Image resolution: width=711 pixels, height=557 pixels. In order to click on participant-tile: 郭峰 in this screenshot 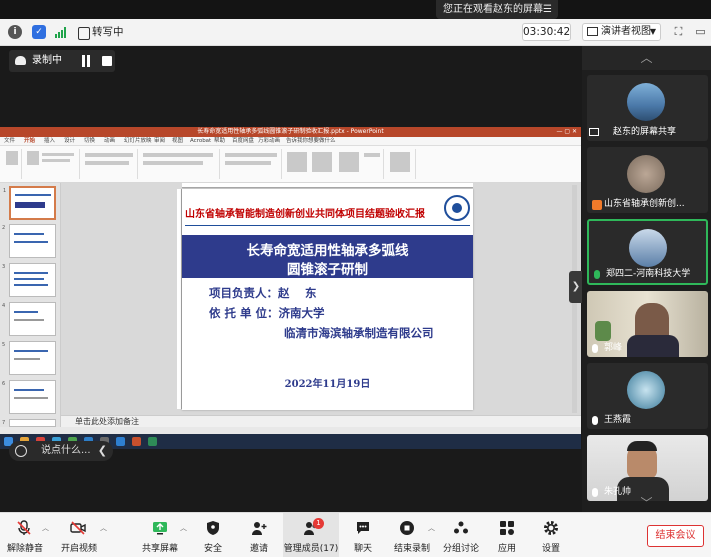, I will do `click(647, 324)`.